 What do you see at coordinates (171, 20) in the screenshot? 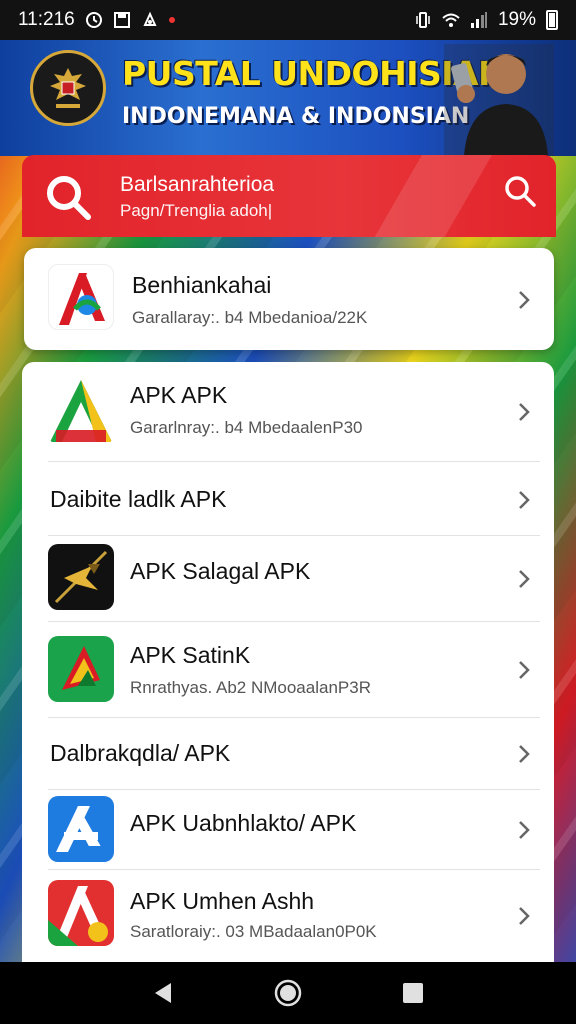
I see `notification-dot-icon` at bounding box center [171, 20].